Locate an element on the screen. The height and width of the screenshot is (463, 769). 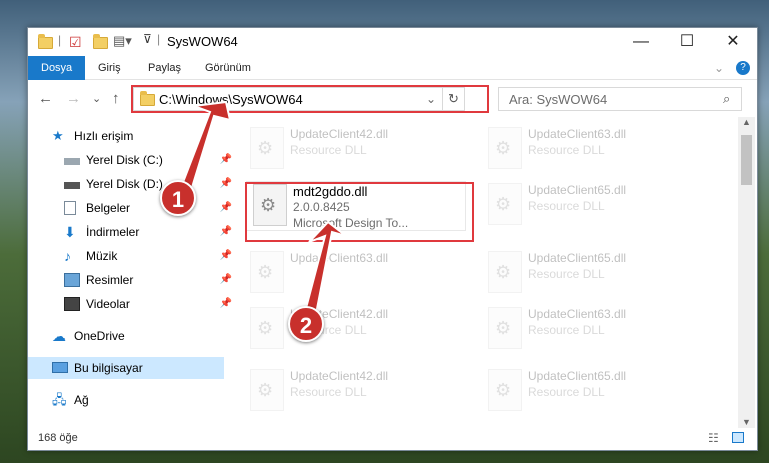
step-2-badge: 2 is located at coordinates (306, 324).